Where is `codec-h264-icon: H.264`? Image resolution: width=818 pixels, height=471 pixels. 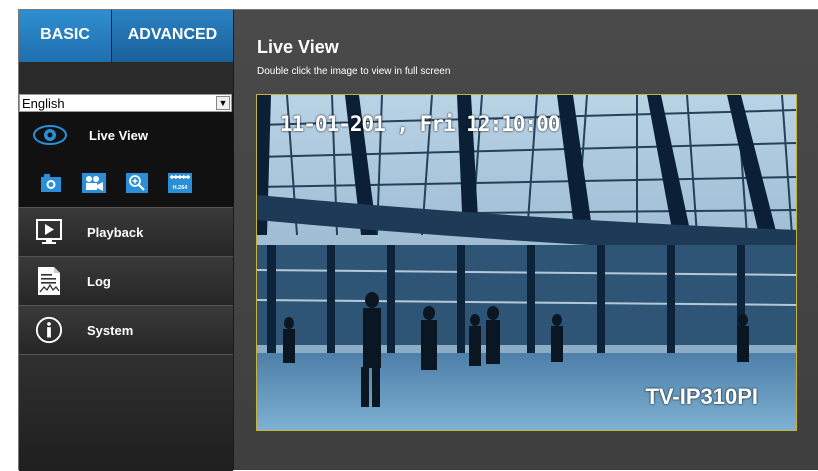 codec-h264-icon: H.264 is located at coordinates (180, 183).